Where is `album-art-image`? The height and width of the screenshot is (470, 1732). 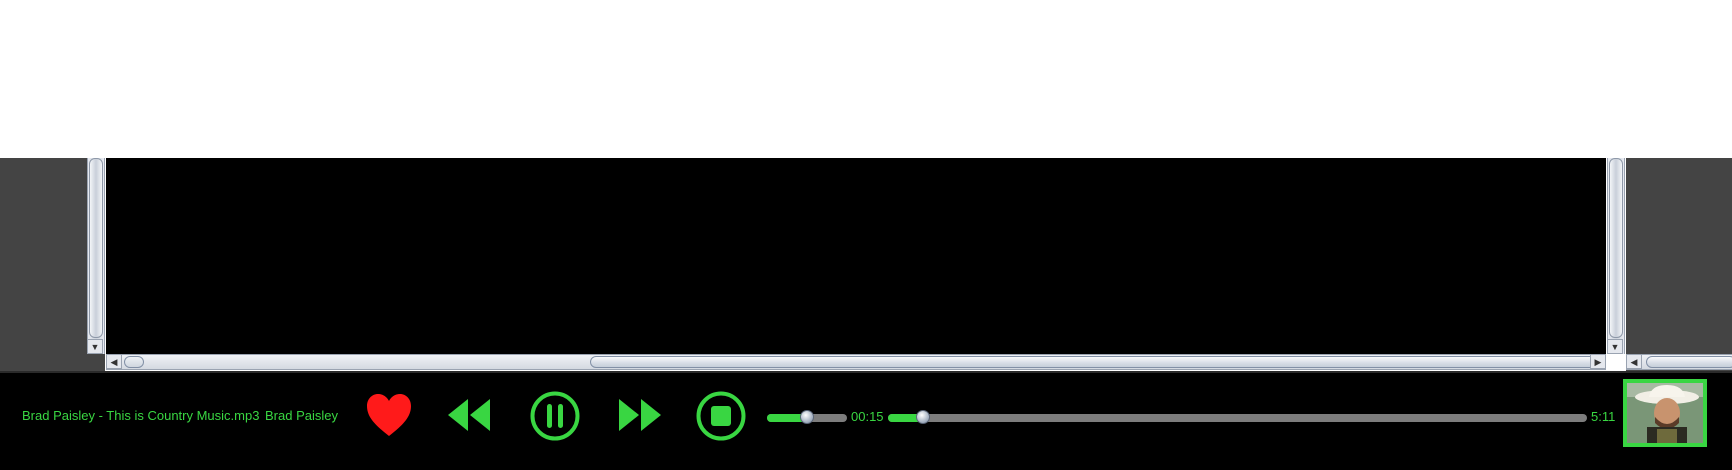 album-art-image is located at coordinates (1665, 413).